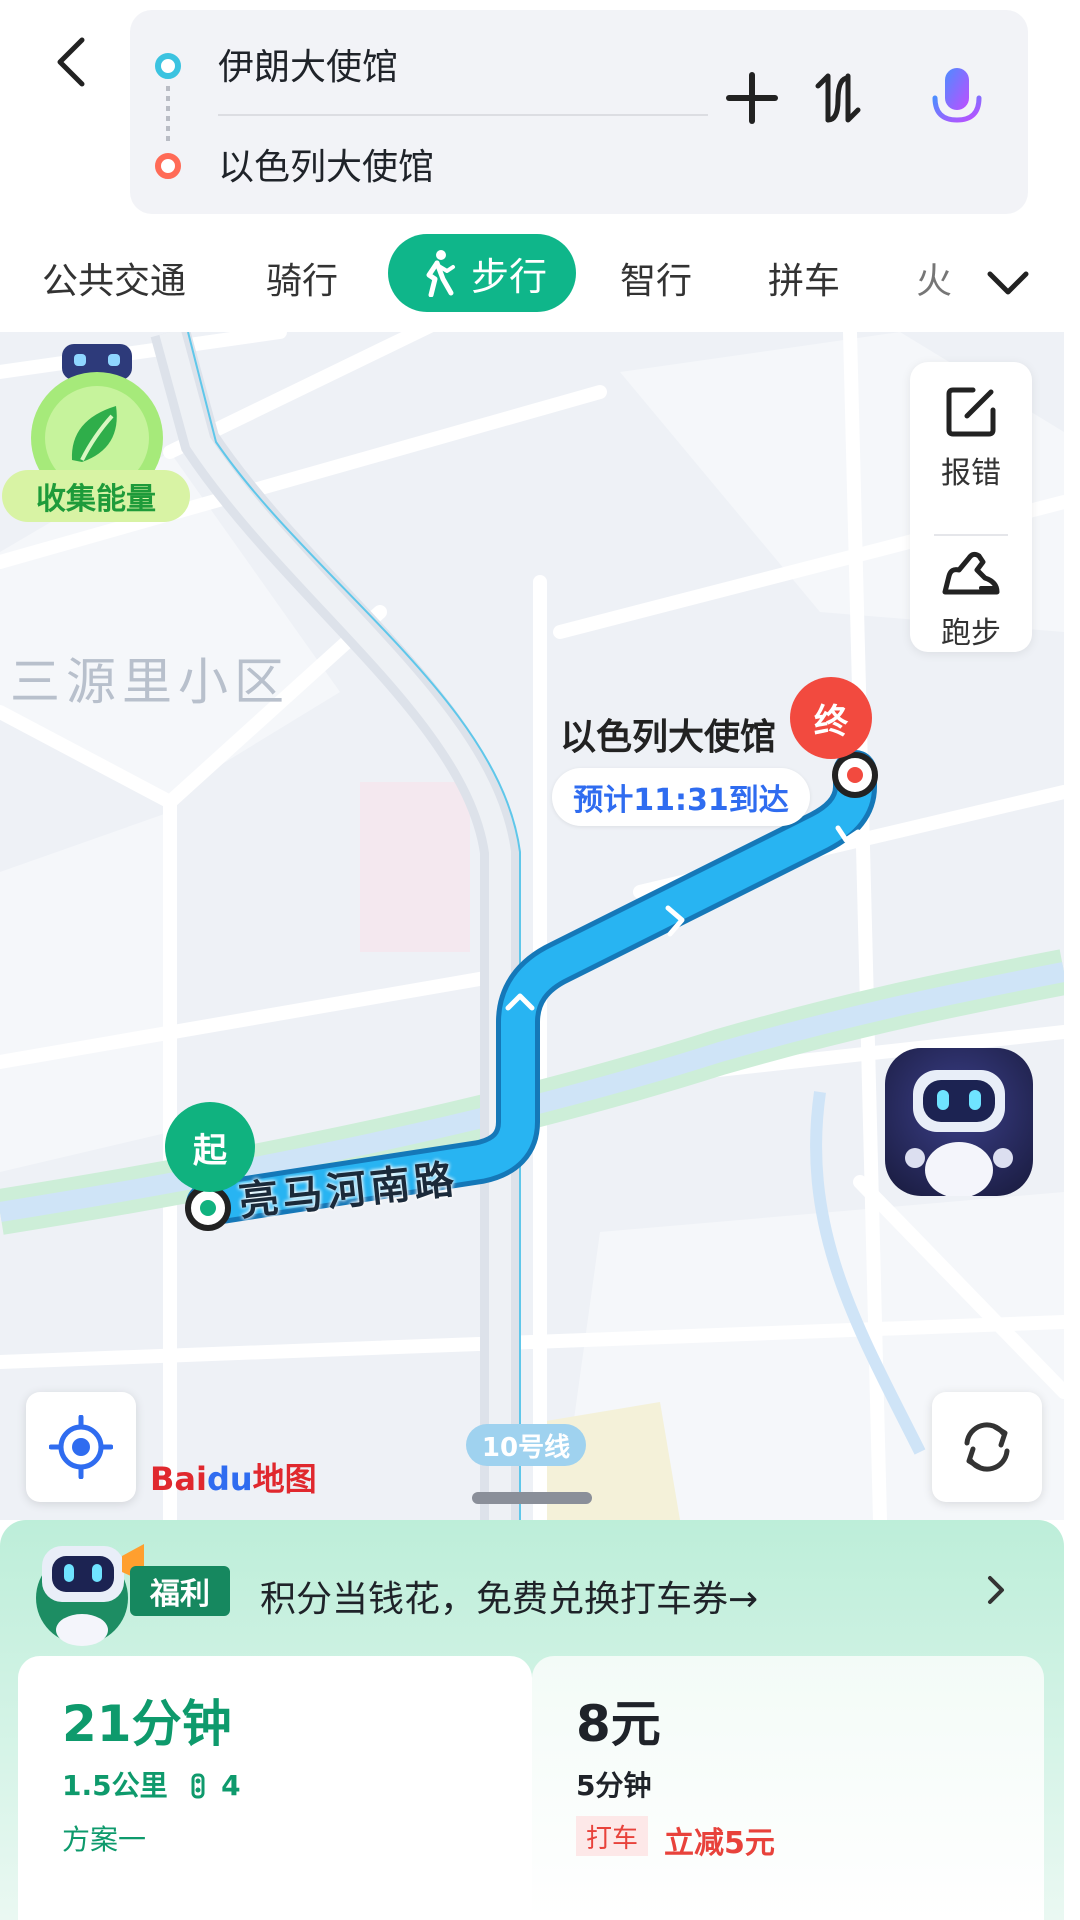 The width and height of the screenshot is (1080, 1920). Describe the element at coordinates (668, 737) in the screenshot. I see `destination-label: 以色列大使馆` at that location.